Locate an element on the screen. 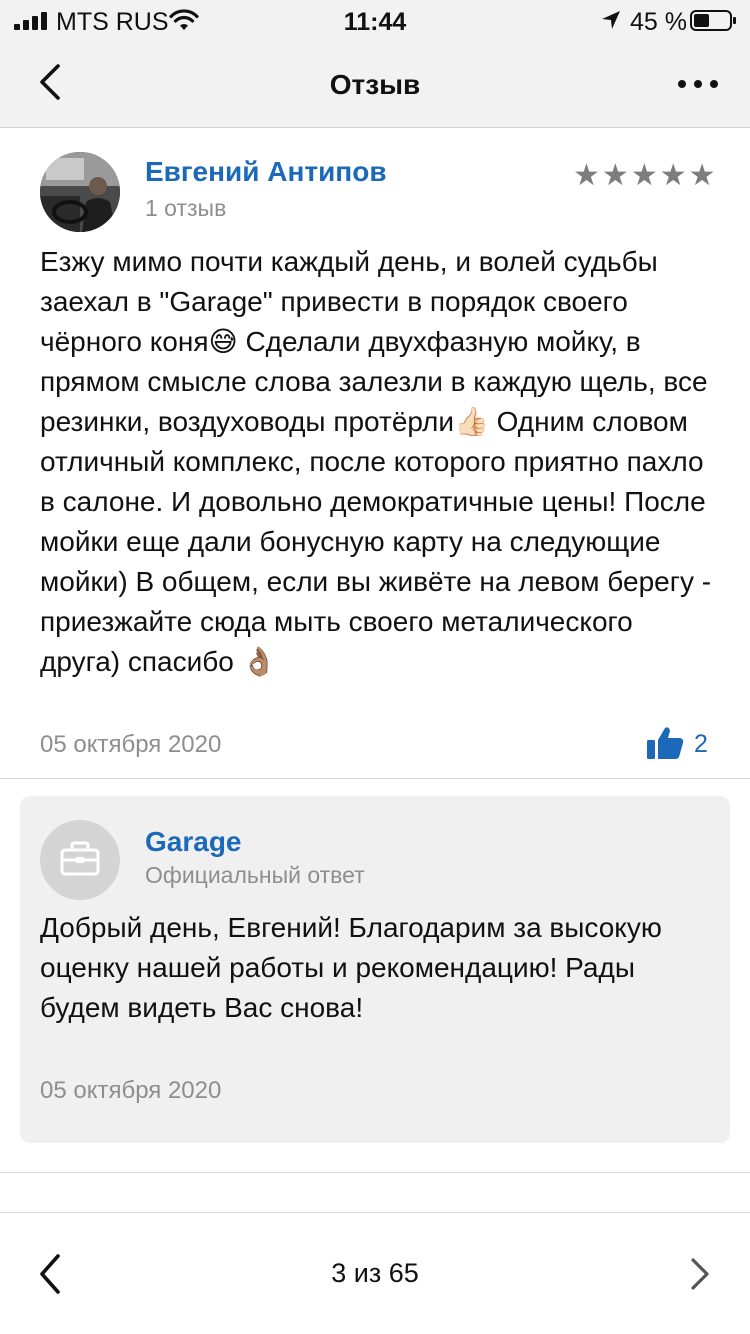  location-arrow-icon is located at coordinates (611, 20).